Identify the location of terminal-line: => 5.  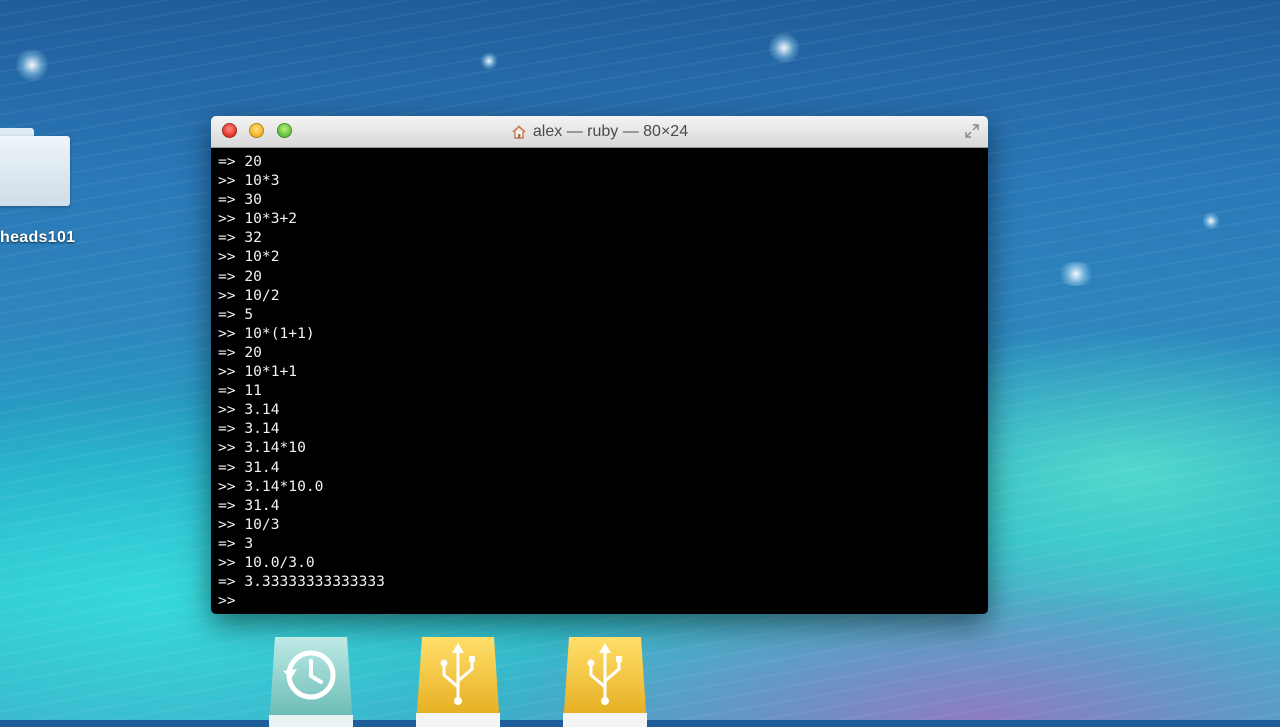
(236, 314).